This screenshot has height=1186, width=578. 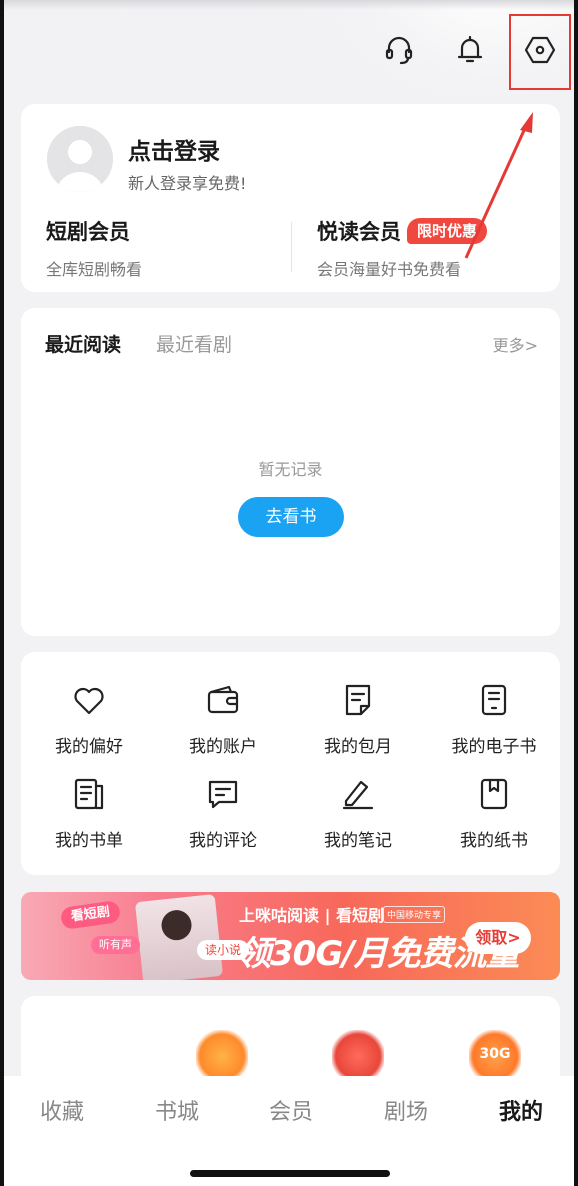 I want to click on grid-label: 我的账户, so click(x=223, y=747).